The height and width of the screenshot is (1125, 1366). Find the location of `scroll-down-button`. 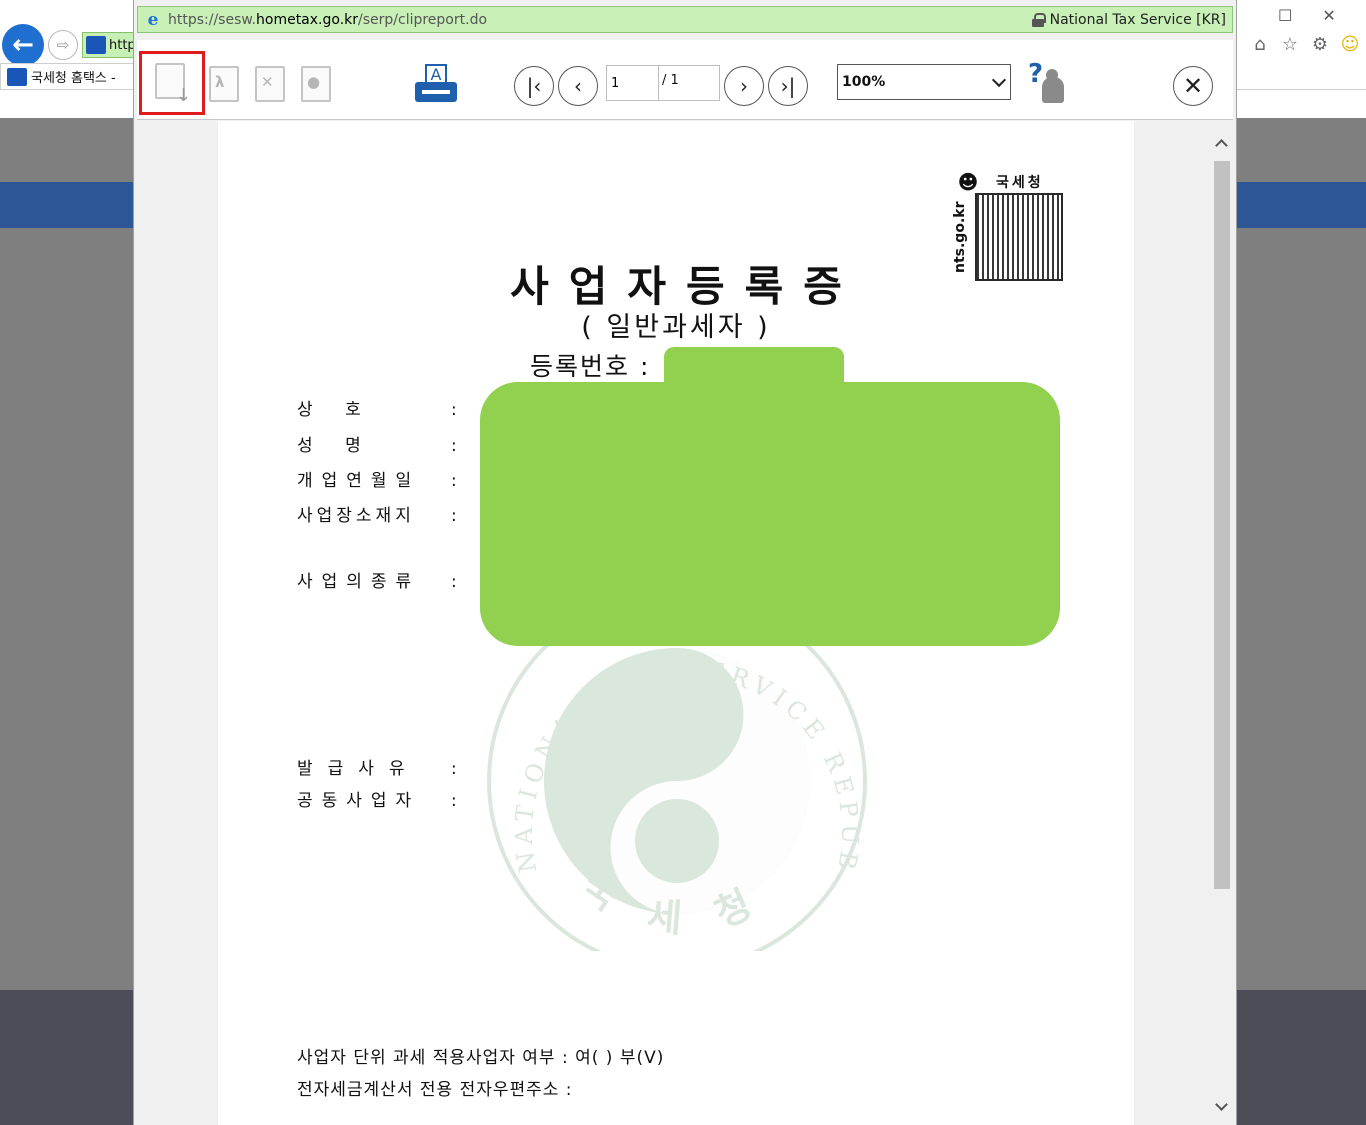

scroll-down-button is located at coordinates (1221, 1107).